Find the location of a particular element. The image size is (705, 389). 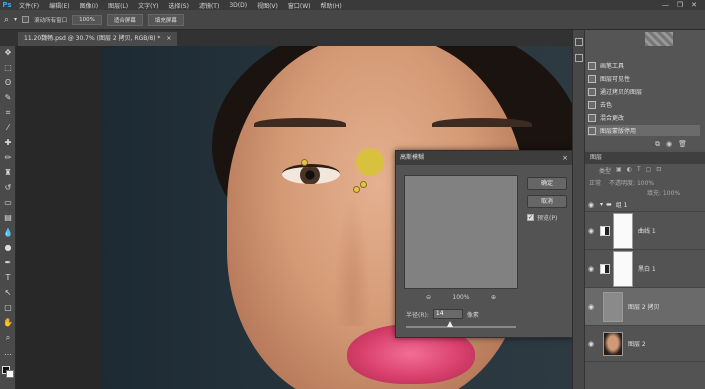

blend-mode-select: 正常 is located at coordinates (595, 182).